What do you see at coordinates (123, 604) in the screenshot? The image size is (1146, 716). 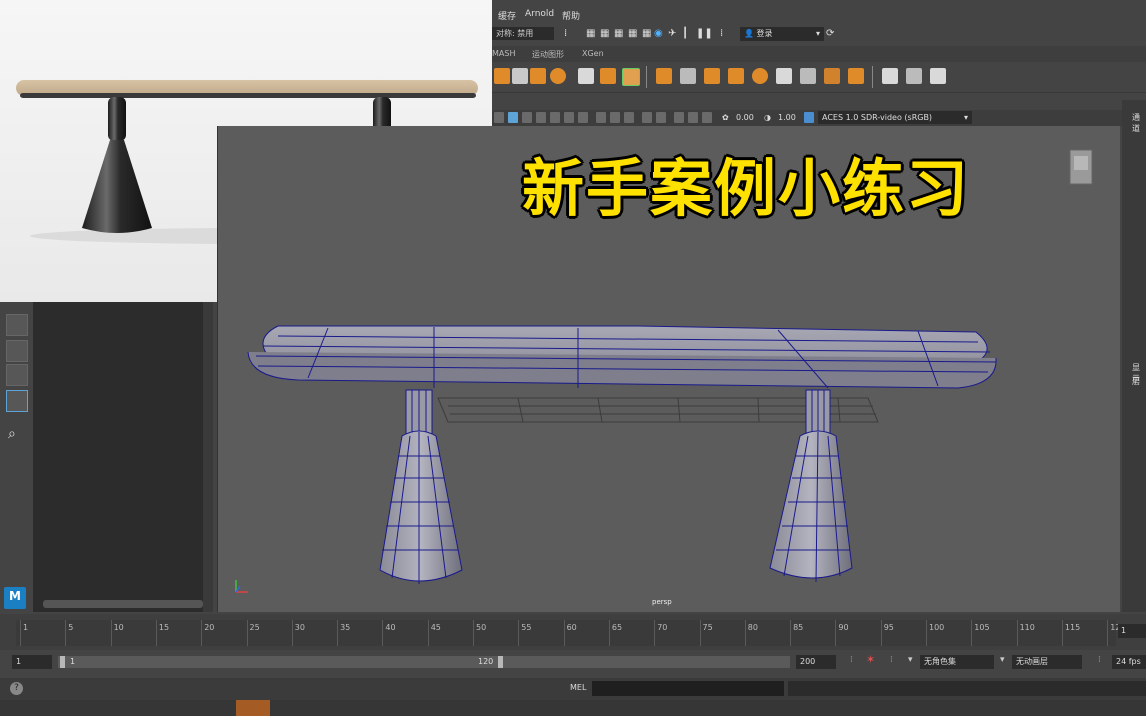 I see `outliner-horizontal-scrollbar` at bounding box center [123, 604].